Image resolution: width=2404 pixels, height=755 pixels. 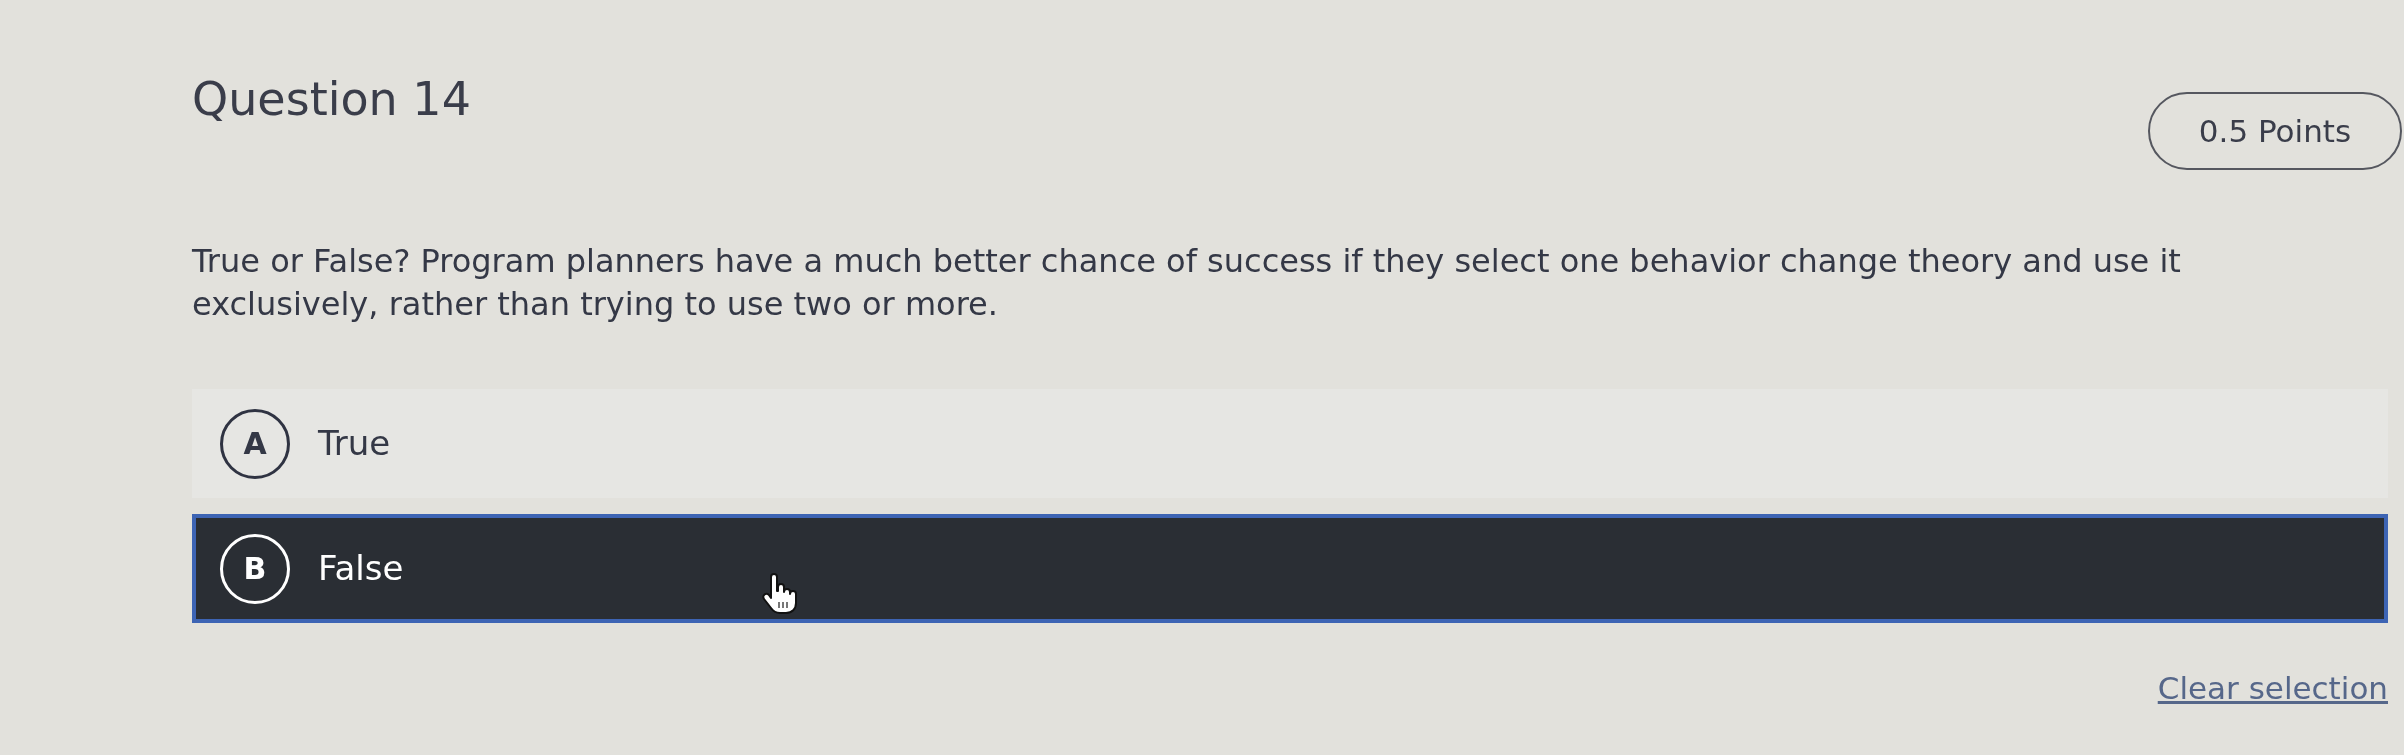 What do you see at coordinates (1290, 443) in the screenshot?
I see `answer-option: A True` at bounding box center [1290, 443].